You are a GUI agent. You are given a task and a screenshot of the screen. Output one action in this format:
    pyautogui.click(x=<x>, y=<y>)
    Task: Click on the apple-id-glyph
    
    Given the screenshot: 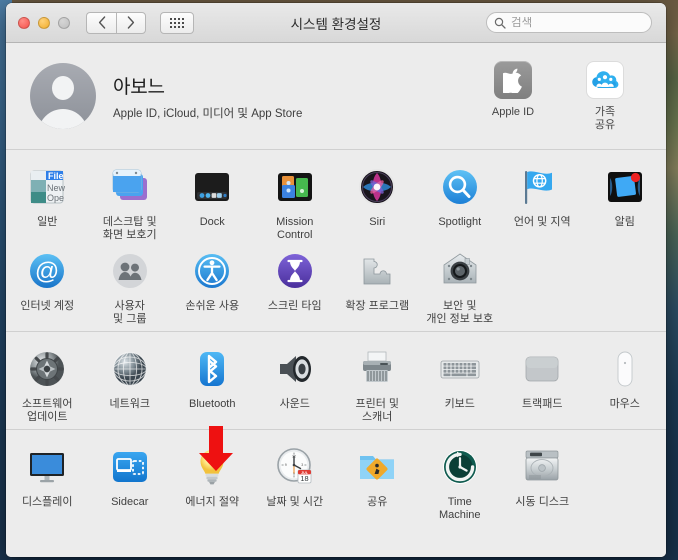 What is the action you would take?
    pyautogui.click(x=513, y=80)
    